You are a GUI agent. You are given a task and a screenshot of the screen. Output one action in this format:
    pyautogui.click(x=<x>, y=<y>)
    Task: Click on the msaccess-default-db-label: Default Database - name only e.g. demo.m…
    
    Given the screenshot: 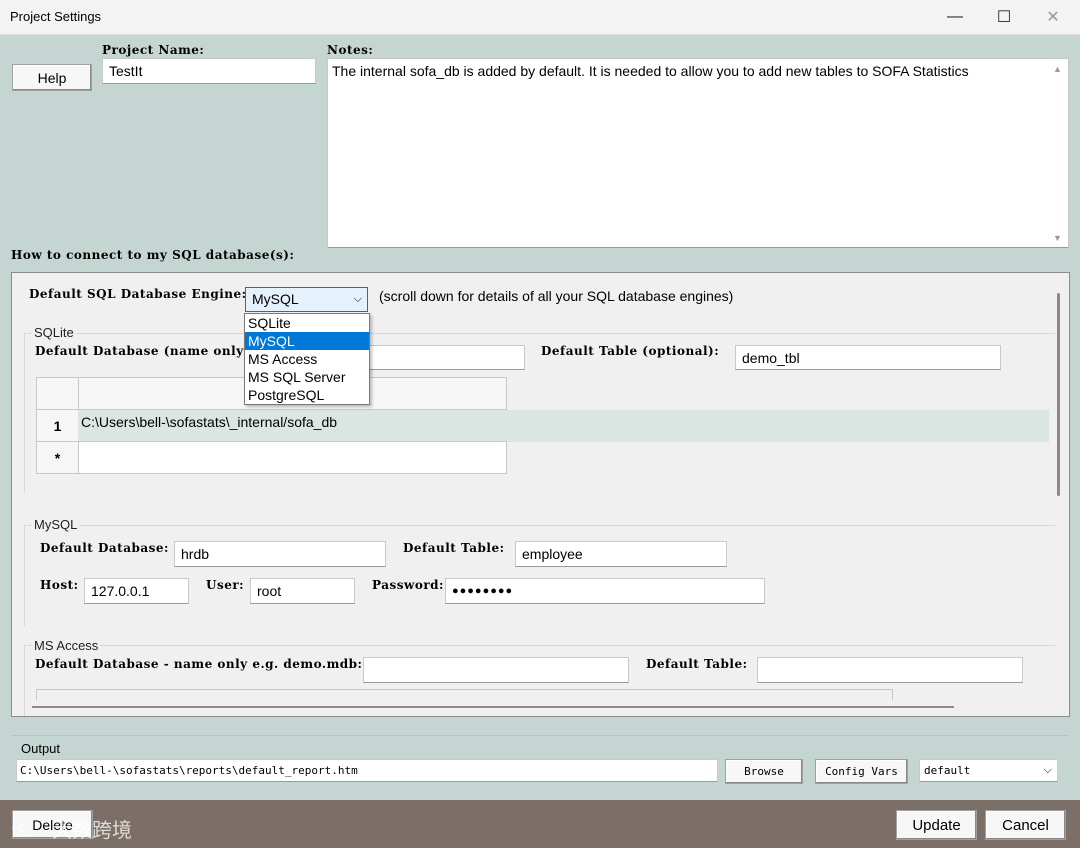 What is the action you would take?
    pyautogui.click(x=199, y=664)
    